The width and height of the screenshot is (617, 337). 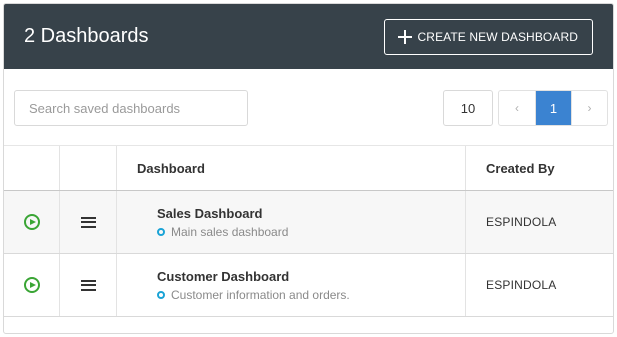 What do you see at coordinates (32, 168) in the screenshot?
I see `column-header-run` at bounding box center [32, 168].